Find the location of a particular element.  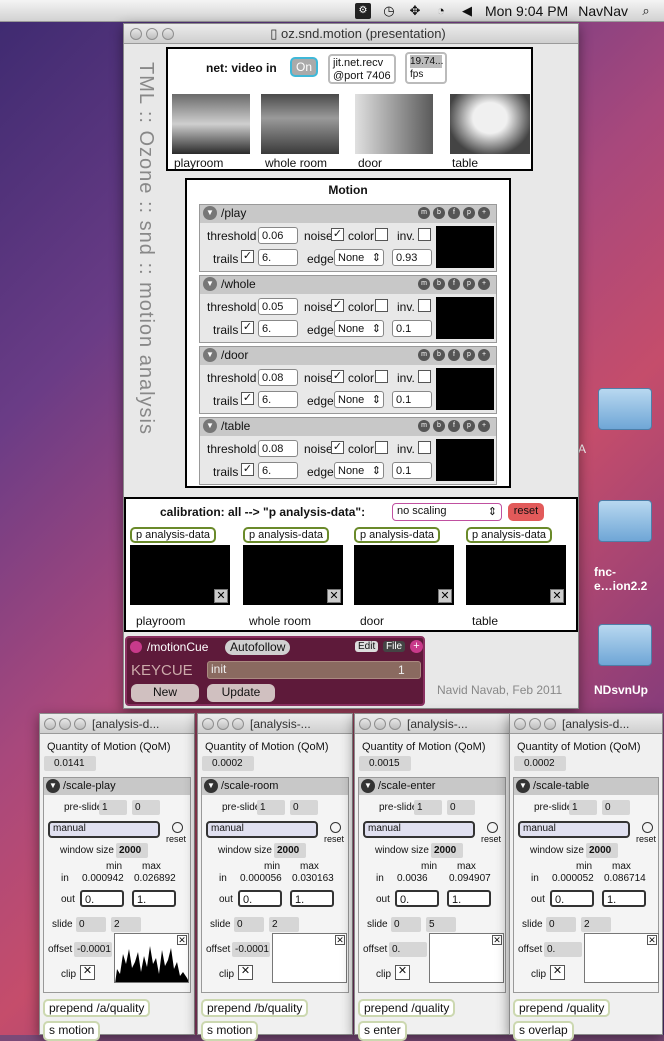

qom-value: 0.0002 is located at coordinates (540, 763).